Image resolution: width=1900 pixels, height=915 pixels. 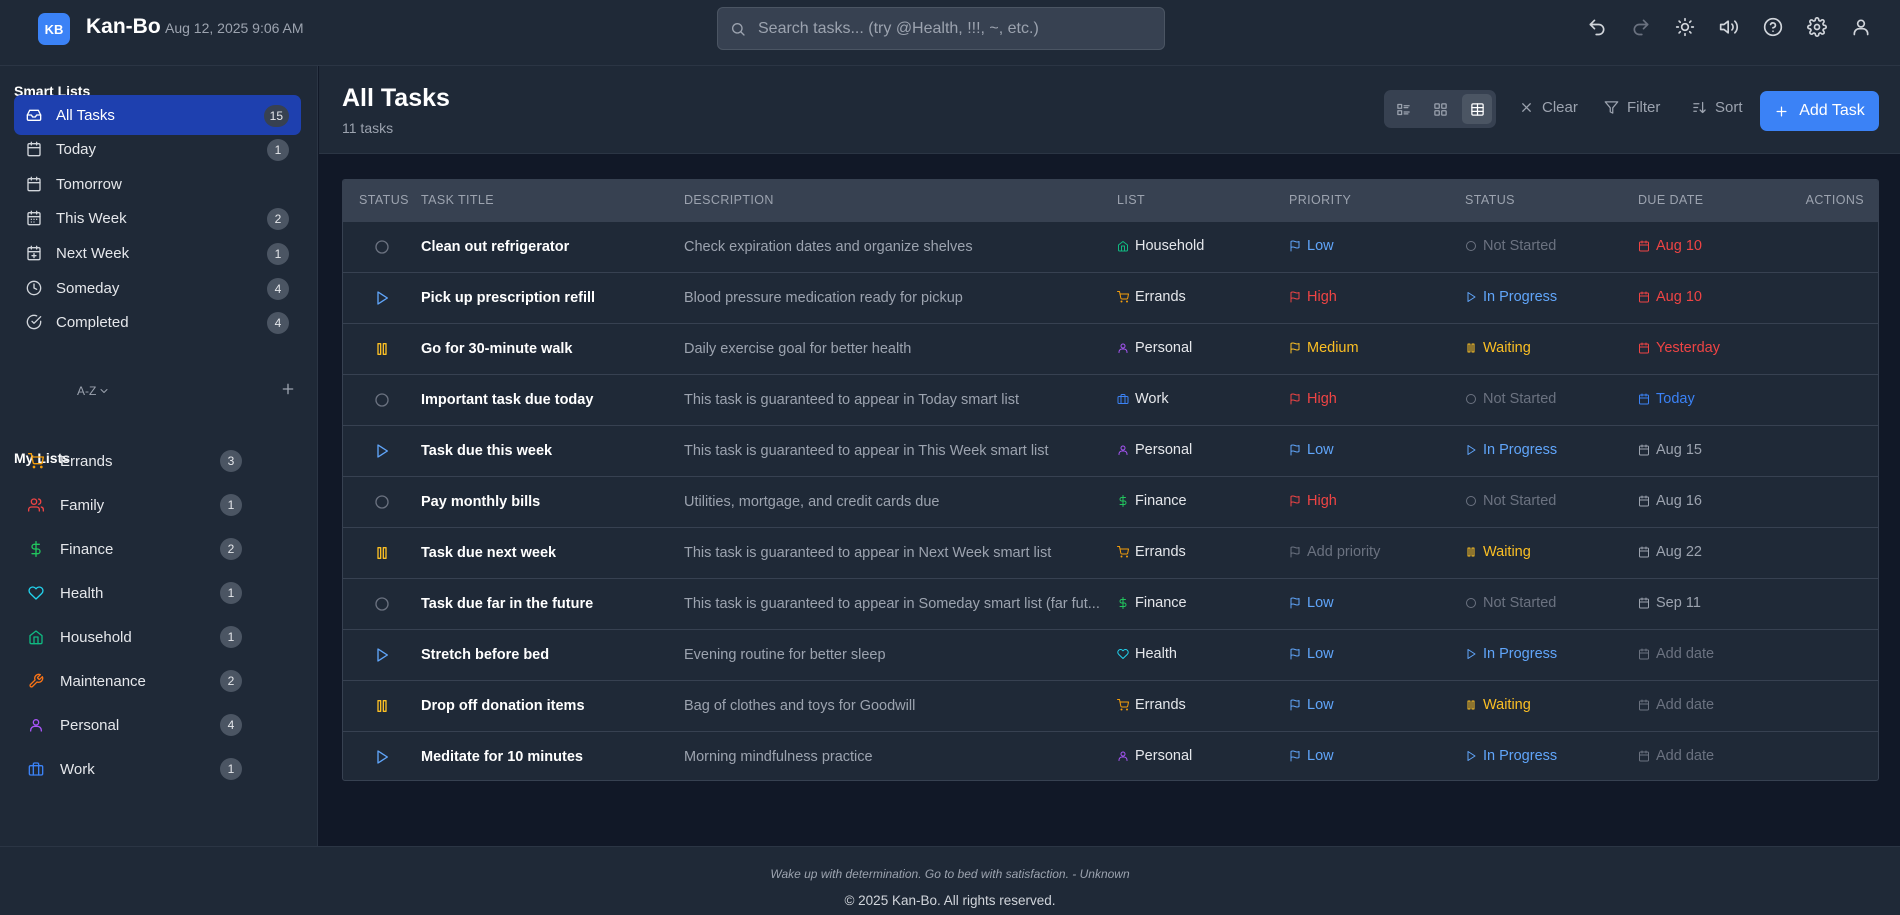 What do you see at coordinates (157, 218) in the screenshot?
I see `sidebar-item-this-week: This Week 2` at bounding box center [157, 218].